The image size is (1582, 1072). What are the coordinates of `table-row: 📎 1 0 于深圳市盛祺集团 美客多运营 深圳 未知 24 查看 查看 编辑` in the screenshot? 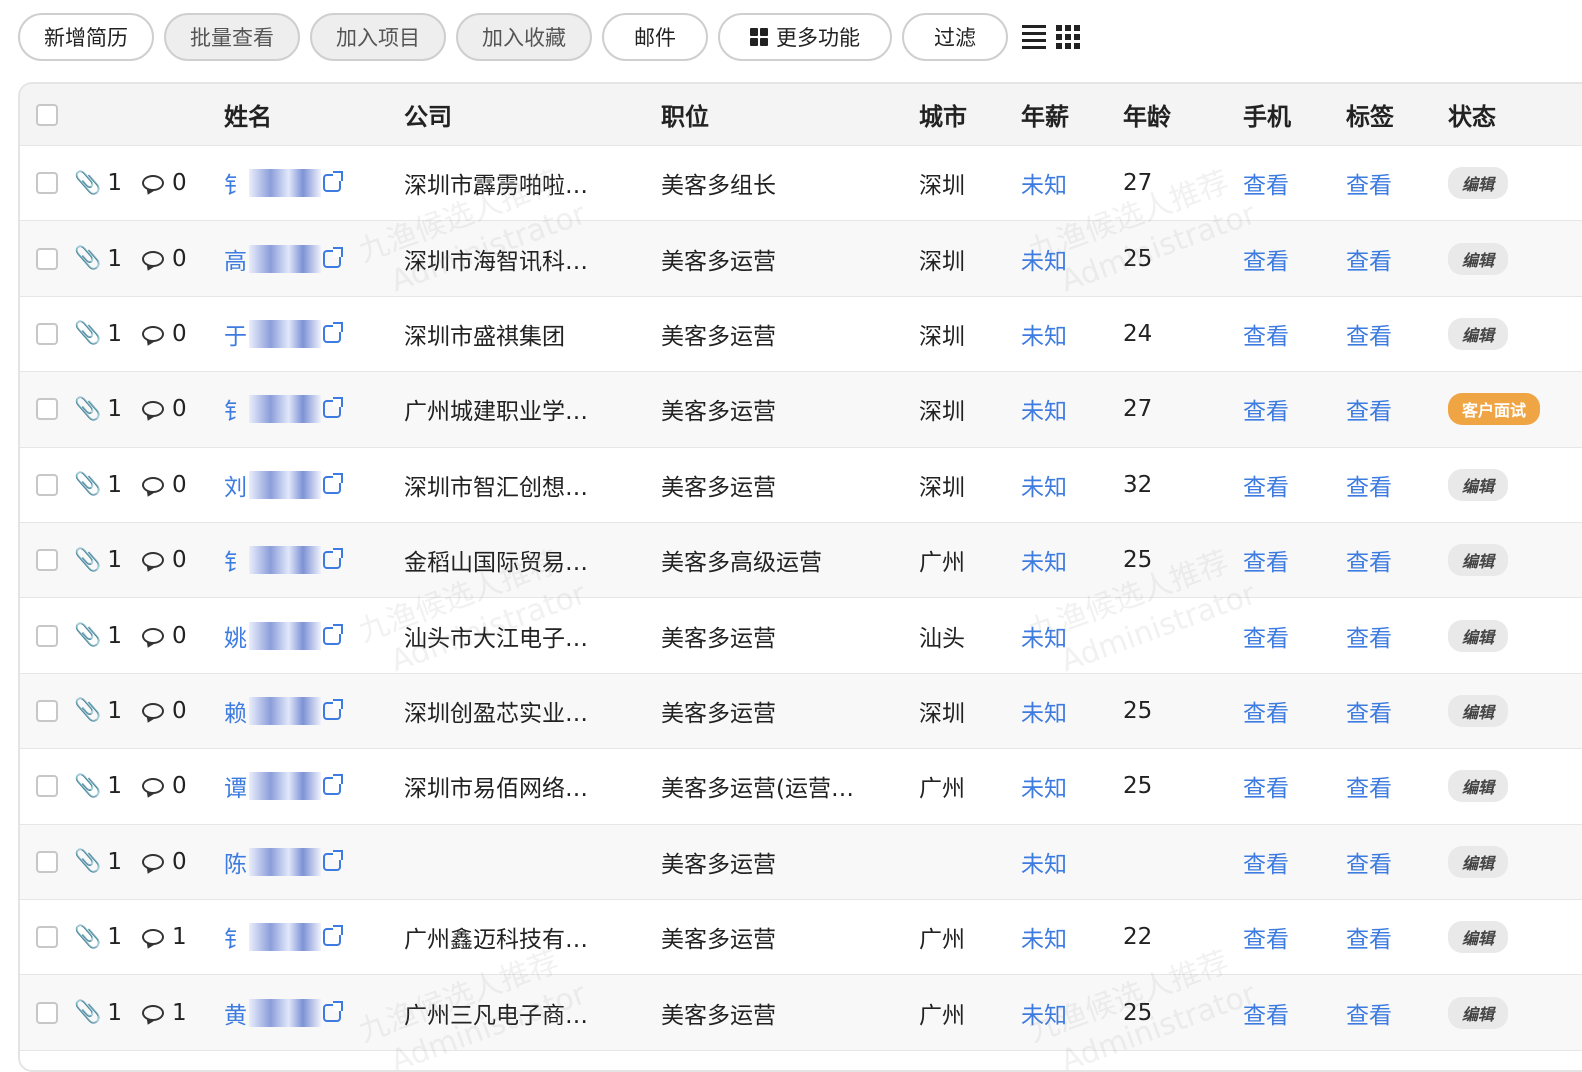 It's located at (801, 334).